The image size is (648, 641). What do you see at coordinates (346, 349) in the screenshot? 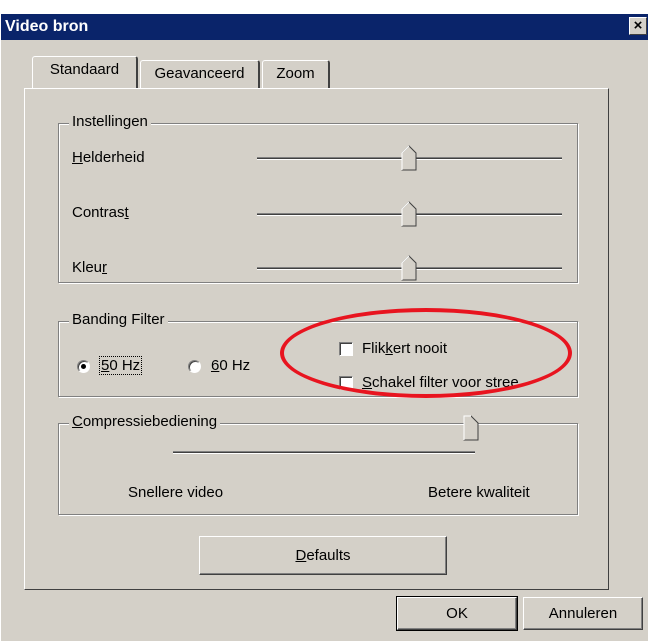
I see `flikkert-nooit-checkbox` at bounding box center [346, 349].